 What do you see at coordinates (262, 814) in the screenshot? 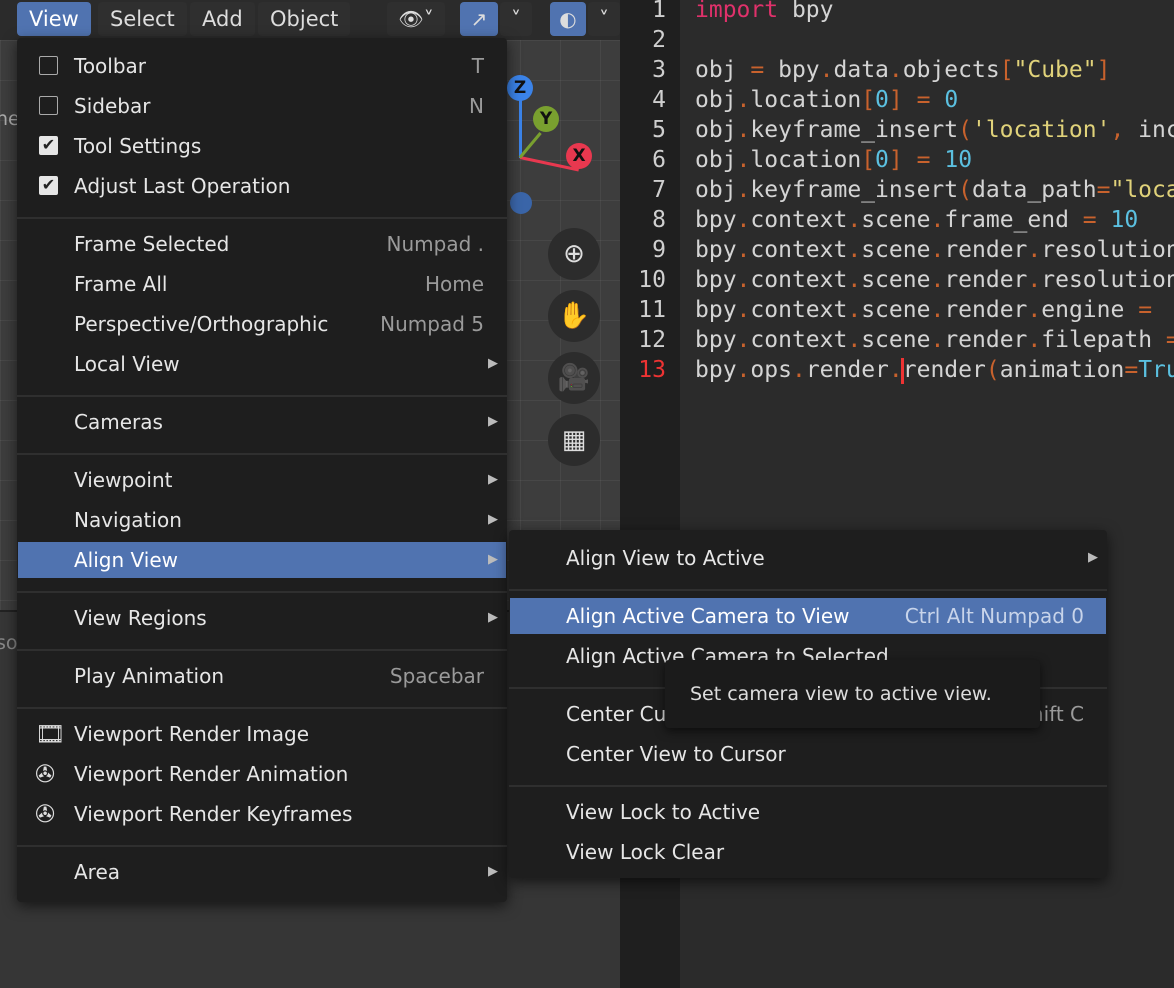
I see `menu-item-viewport-render-keyframes: ✇ Viewport Render Keyframes` at bounding box center [262, 814].